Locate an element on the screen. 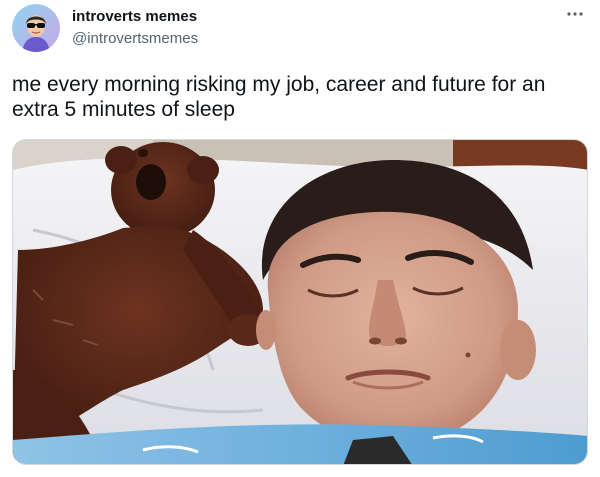 The width and height of the screenshot is (600, 477). user-info: introverts memes @introvertsmemes is located at coordinates (135, 28).